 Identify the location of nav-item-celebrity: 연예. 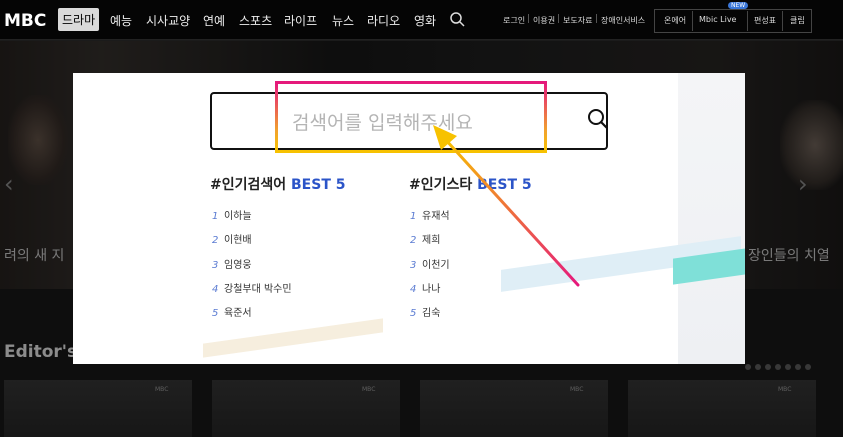
(214, 20).